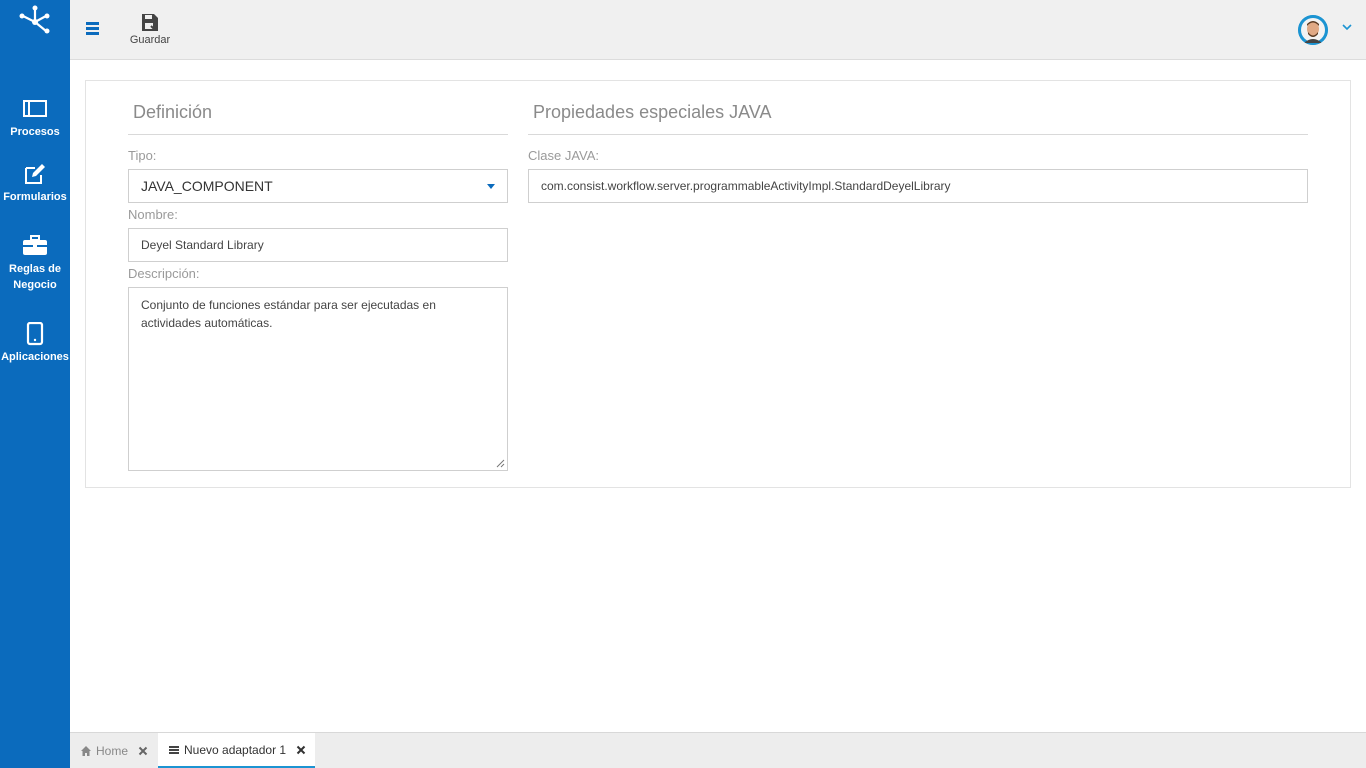 The image size is (1366, 768). What do you see at coordinates (207, 186) in the screenshot?
I see `tipo-select-value: JAVA_COMPONENT` at bounding box center [207, 186].